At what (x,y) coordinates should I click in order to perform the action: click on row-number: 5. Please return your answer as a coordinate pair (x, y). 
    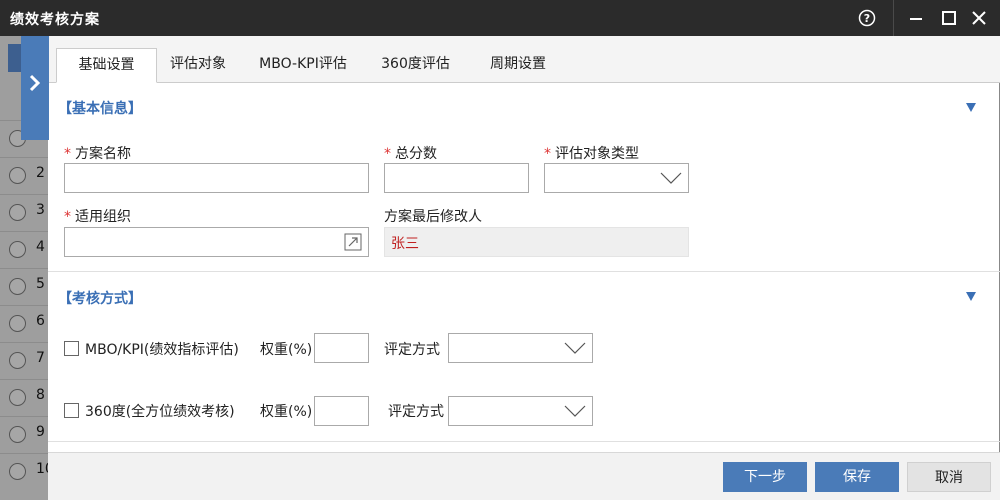
    Looking at the image, I should click on (40, 284).